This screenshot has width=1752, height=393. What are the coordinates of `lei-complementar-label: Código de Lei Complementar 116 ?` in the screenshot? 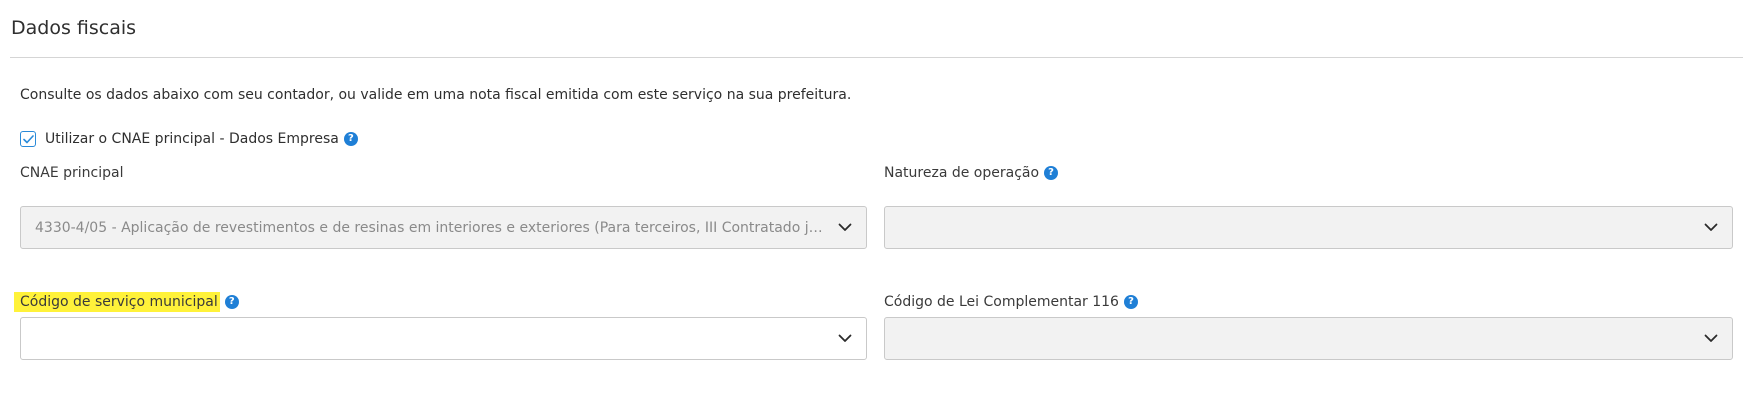 It's located at (1011, 302).